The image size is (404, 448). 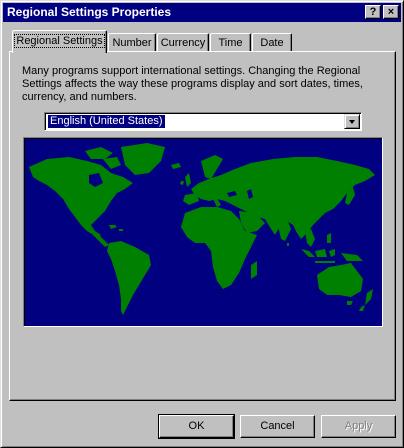 I want to click on help-button: ?, so click(x=373, y=12).